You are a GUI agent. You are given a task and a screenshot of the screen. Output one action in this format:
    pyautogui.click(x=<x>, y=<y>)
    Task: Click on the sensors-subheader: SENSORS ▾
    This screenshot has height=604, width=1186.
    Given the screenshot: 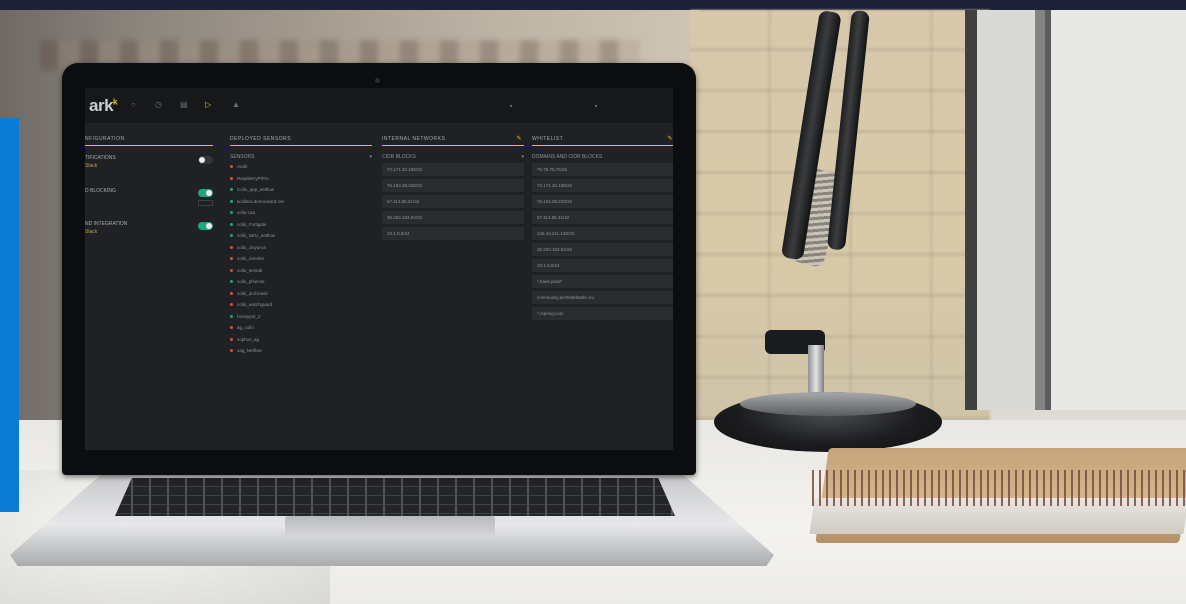 What is the action you would take?
    pyautogui.click(x=301, y=157)
    